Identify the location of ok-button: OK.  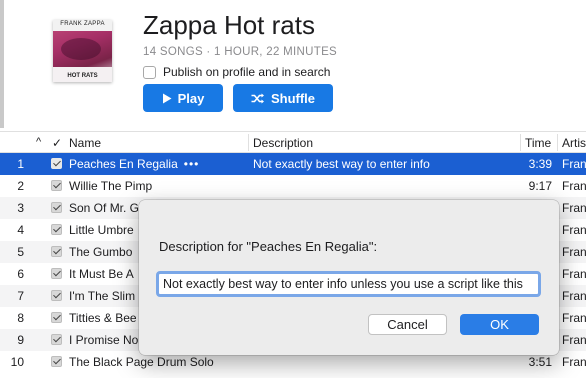
(499, 324).